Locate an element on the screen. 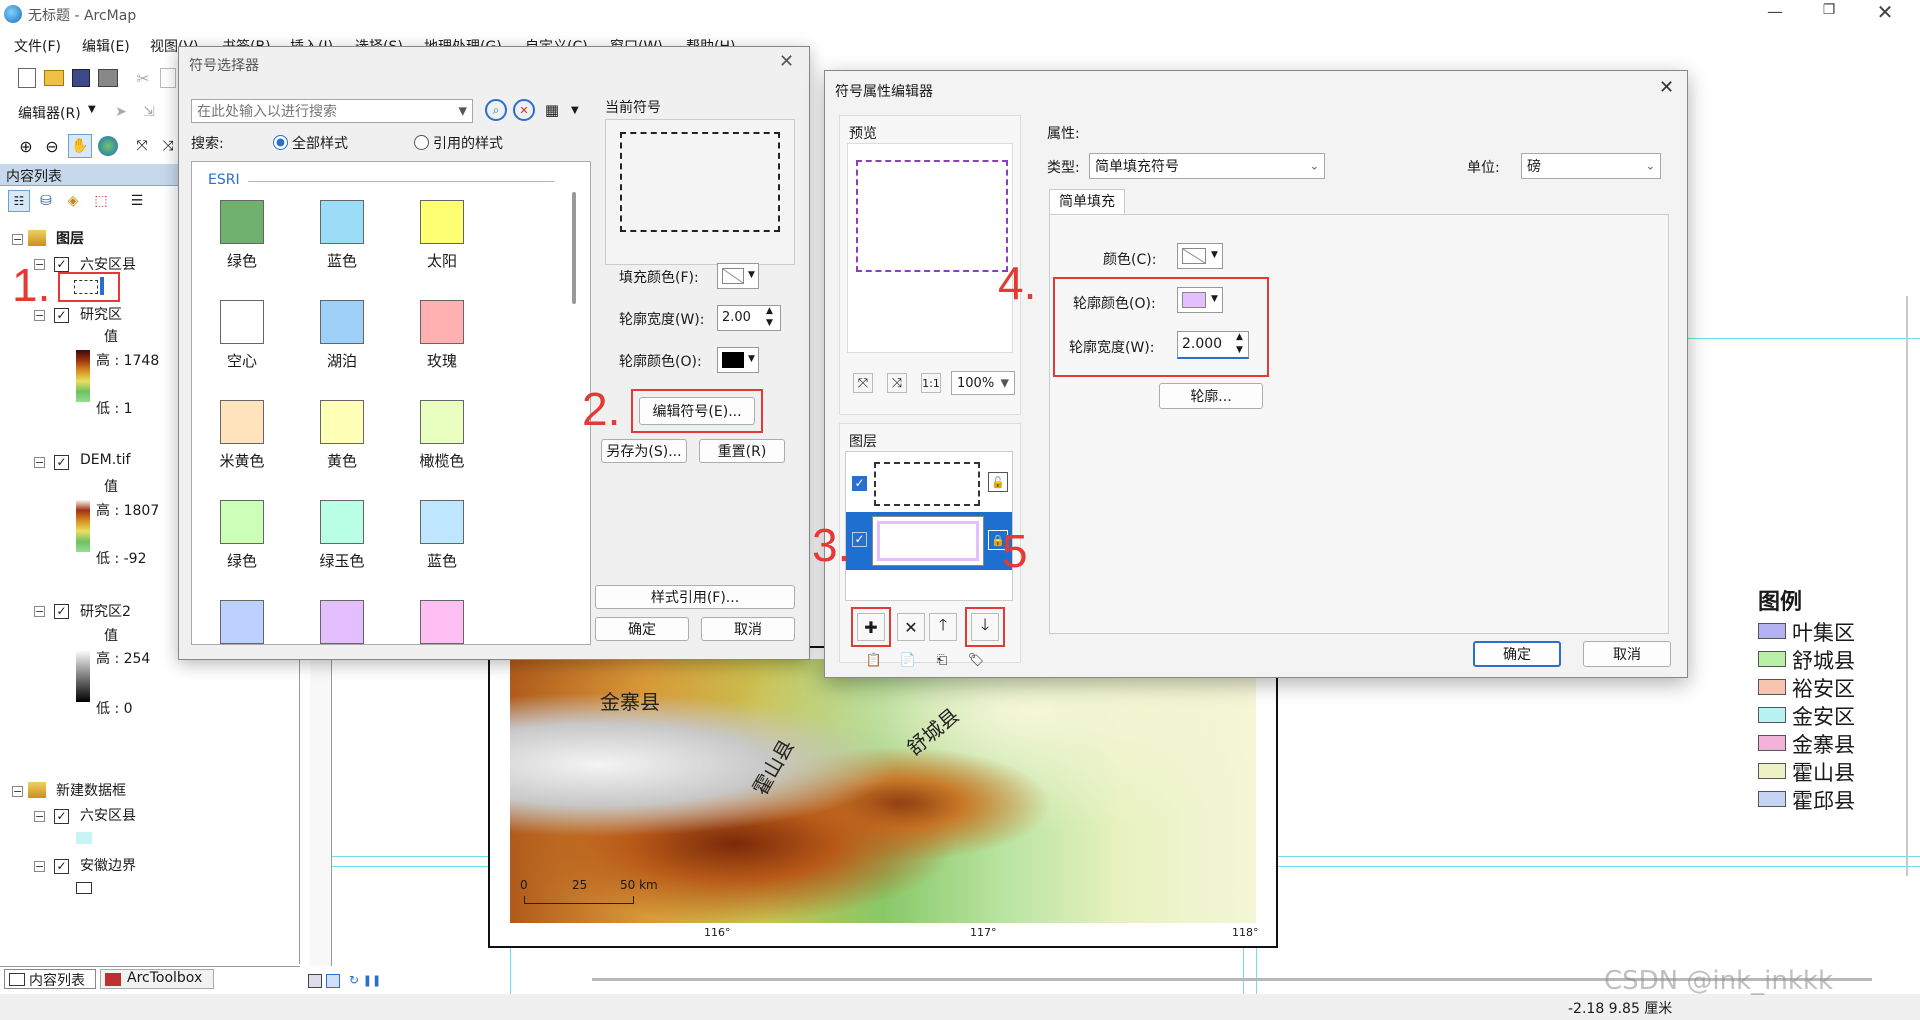 Image resolution: width=1920 pixels, height=1020 pixels. view-options-dropdown-icon: ▼ is located at coordinates (575, 110).